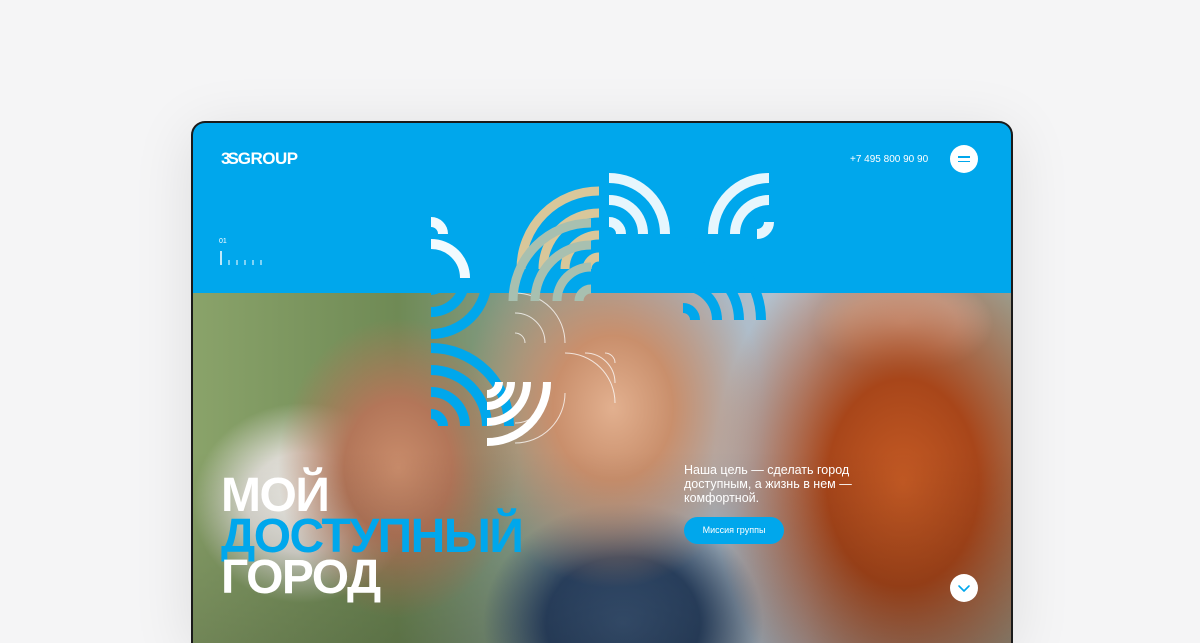 The width and height of the screenshot is (1200, 643). I want to click on slide-progress-ticks, so click(245, 259).